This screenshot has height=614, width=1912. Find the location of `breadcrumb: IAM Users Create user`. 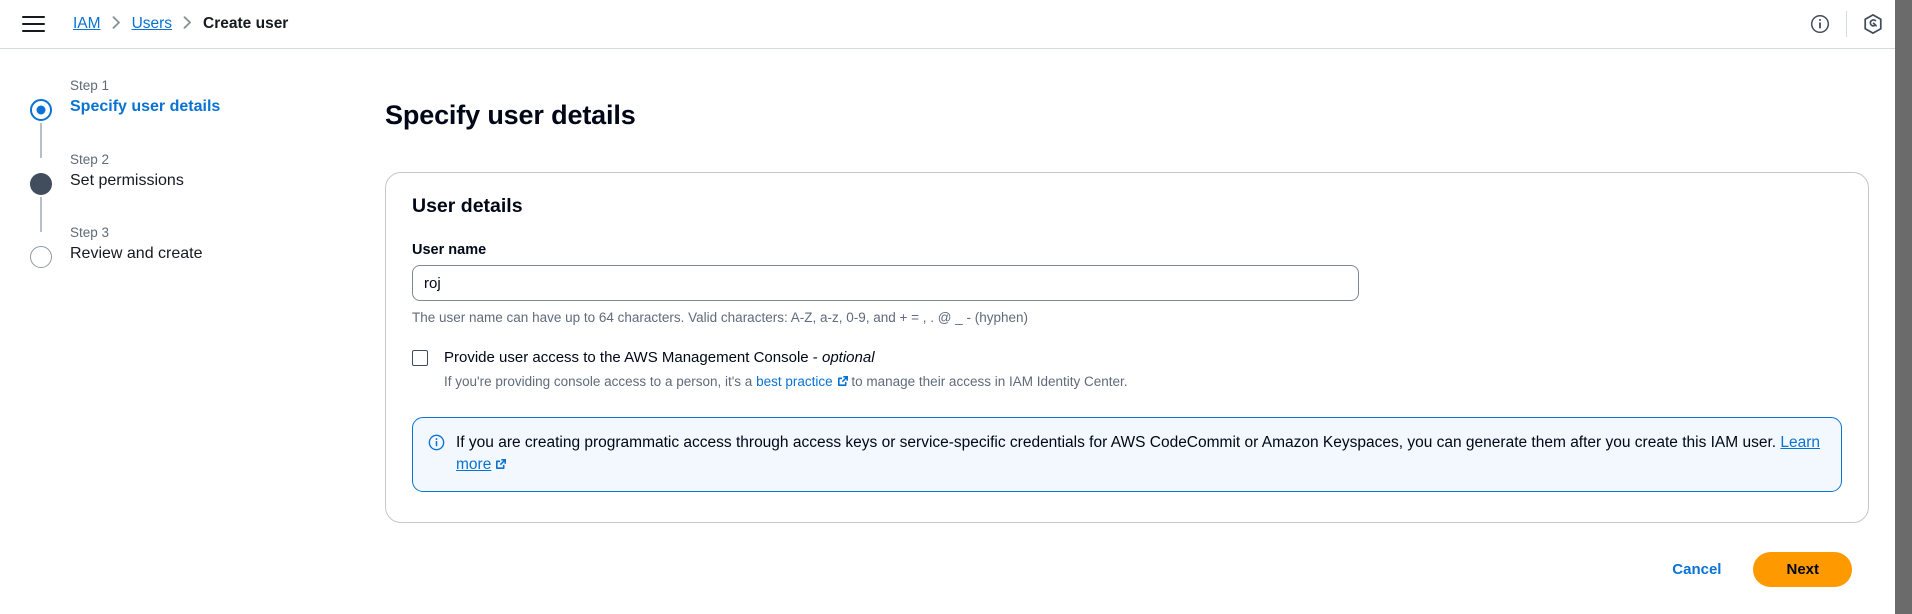

breadcrumb: IAM Users Create user is located at coordinates (180, 24).